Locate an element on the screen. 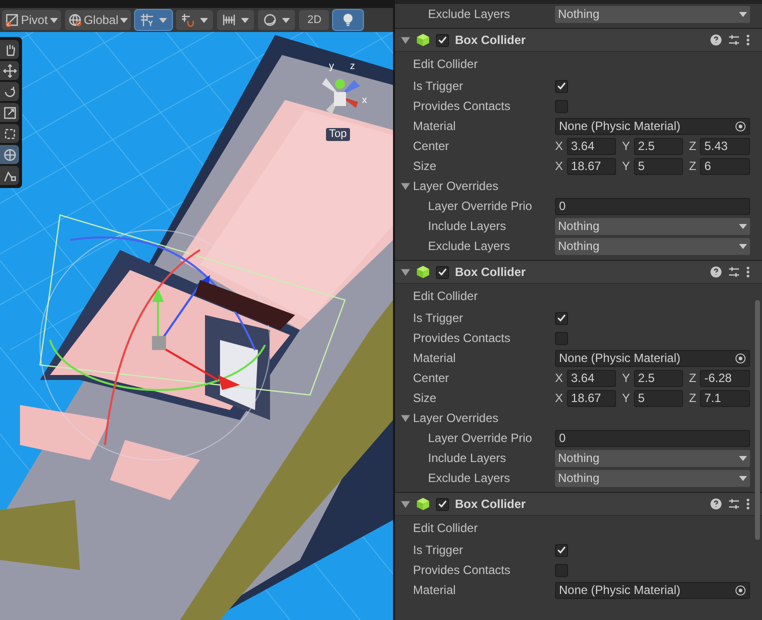 This screenshot has width=762, height=620. gizmo-label: y is located at coordinates (331, 67).